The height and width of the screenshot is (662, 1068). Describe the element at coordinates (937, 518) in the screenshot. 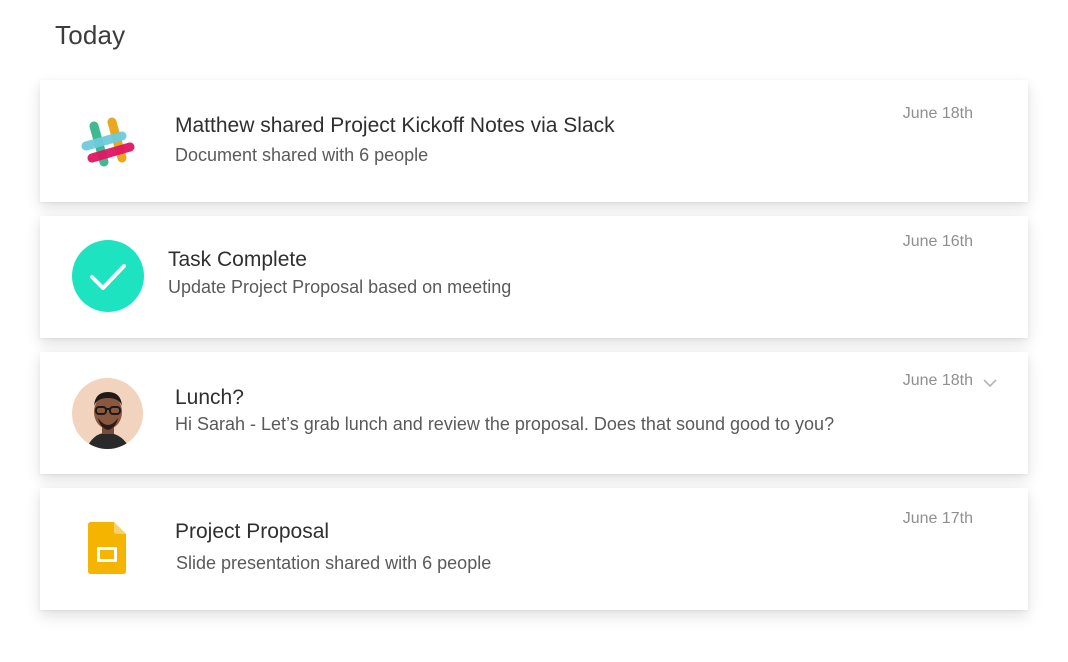

I see `notification-date: June 17th` at that location.